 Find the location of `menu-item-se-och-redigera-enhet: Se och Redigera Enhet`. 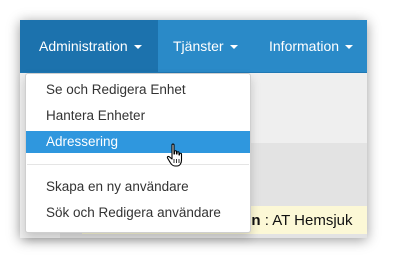

menu-item-se-och-redigera-enhet: Se och Redigera Enhet is located at coordinates (138, 90).